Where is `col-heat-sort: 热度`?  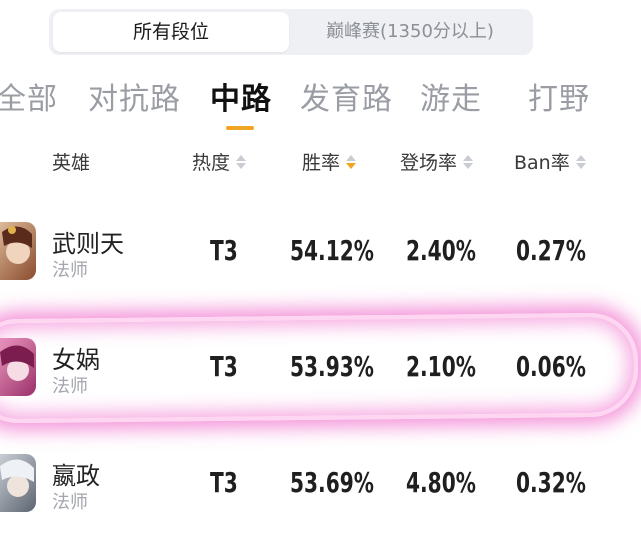
col-heat-sort: 热度 is located at coordinates (219, 161).